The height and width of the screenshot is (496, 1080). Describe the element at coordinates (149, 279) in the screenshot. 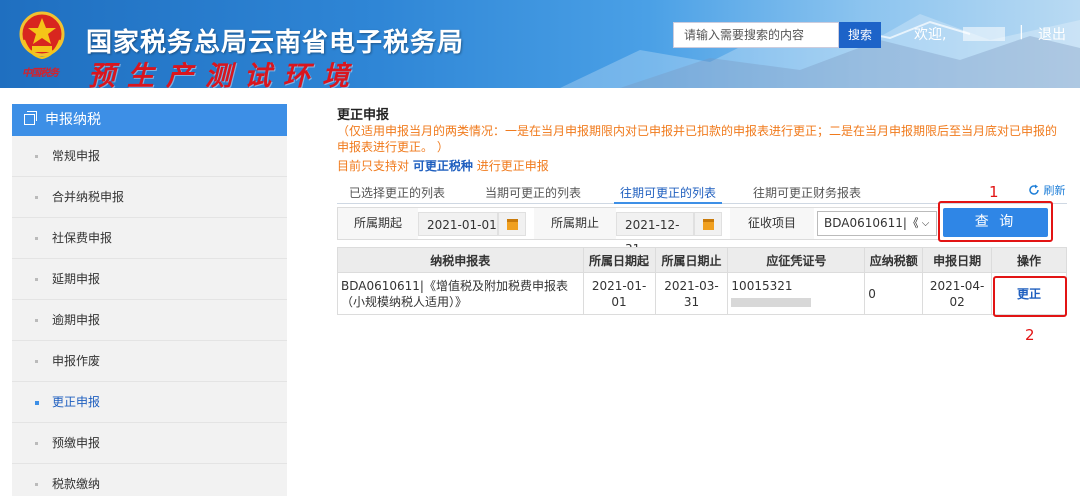

I see `sidebar-item-extension-filing: 延期申报` at that location.